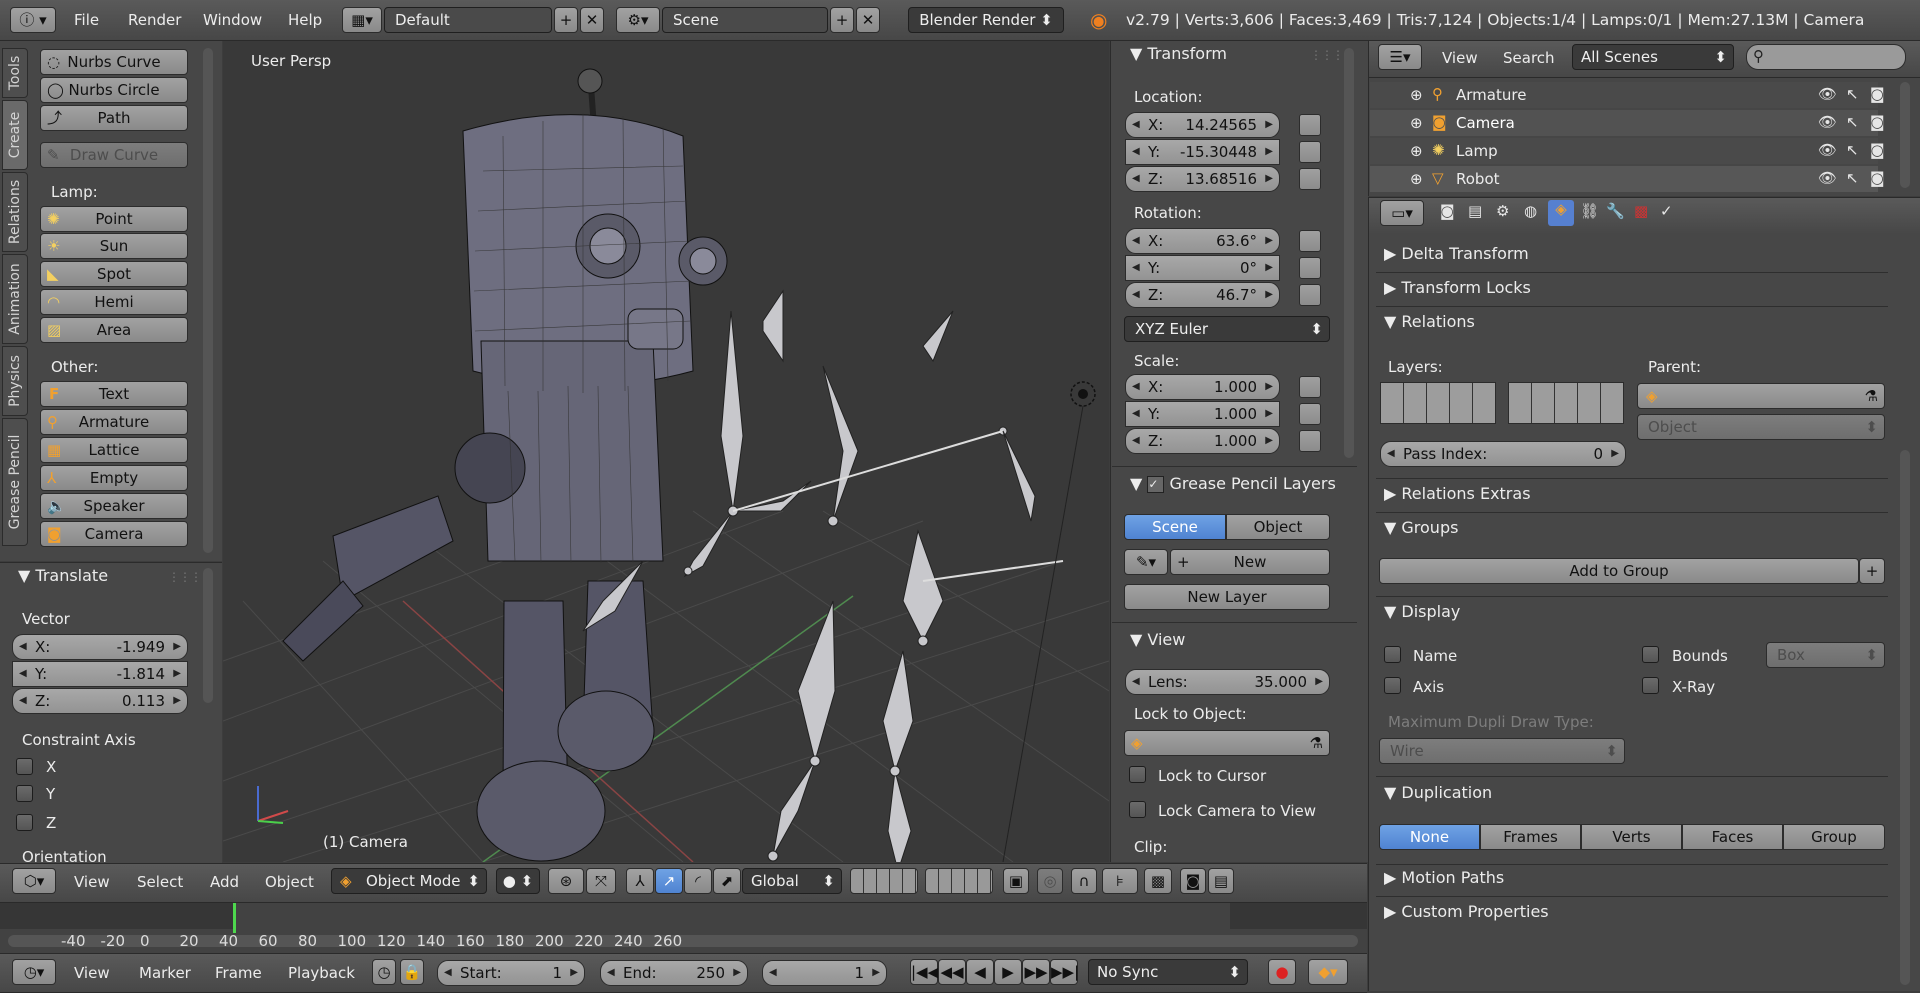 The height and width of the screenshot is (993, 1920). Describe the element at coordinates (1627, 179) in the screenshot. I see `outliner-row-robot: ⊕ ▽ Robot 👁 ↖ ◙` at that location.